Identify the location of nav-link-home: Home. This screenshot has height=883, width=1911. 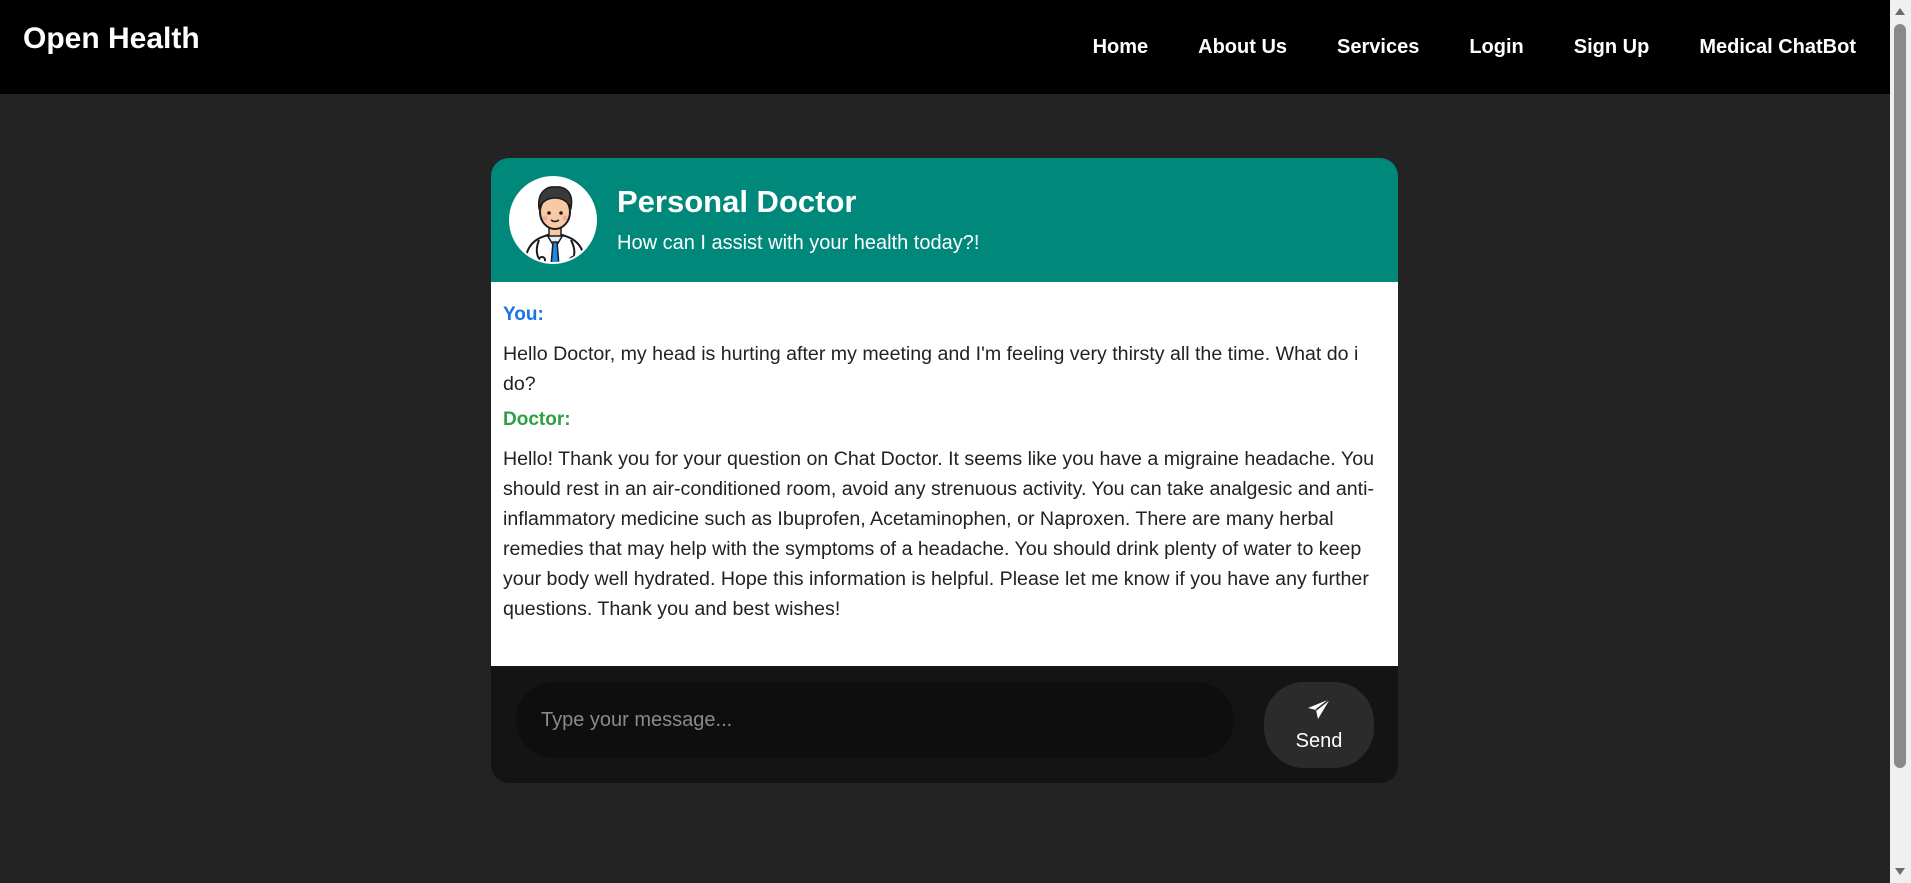
(1121, 47).